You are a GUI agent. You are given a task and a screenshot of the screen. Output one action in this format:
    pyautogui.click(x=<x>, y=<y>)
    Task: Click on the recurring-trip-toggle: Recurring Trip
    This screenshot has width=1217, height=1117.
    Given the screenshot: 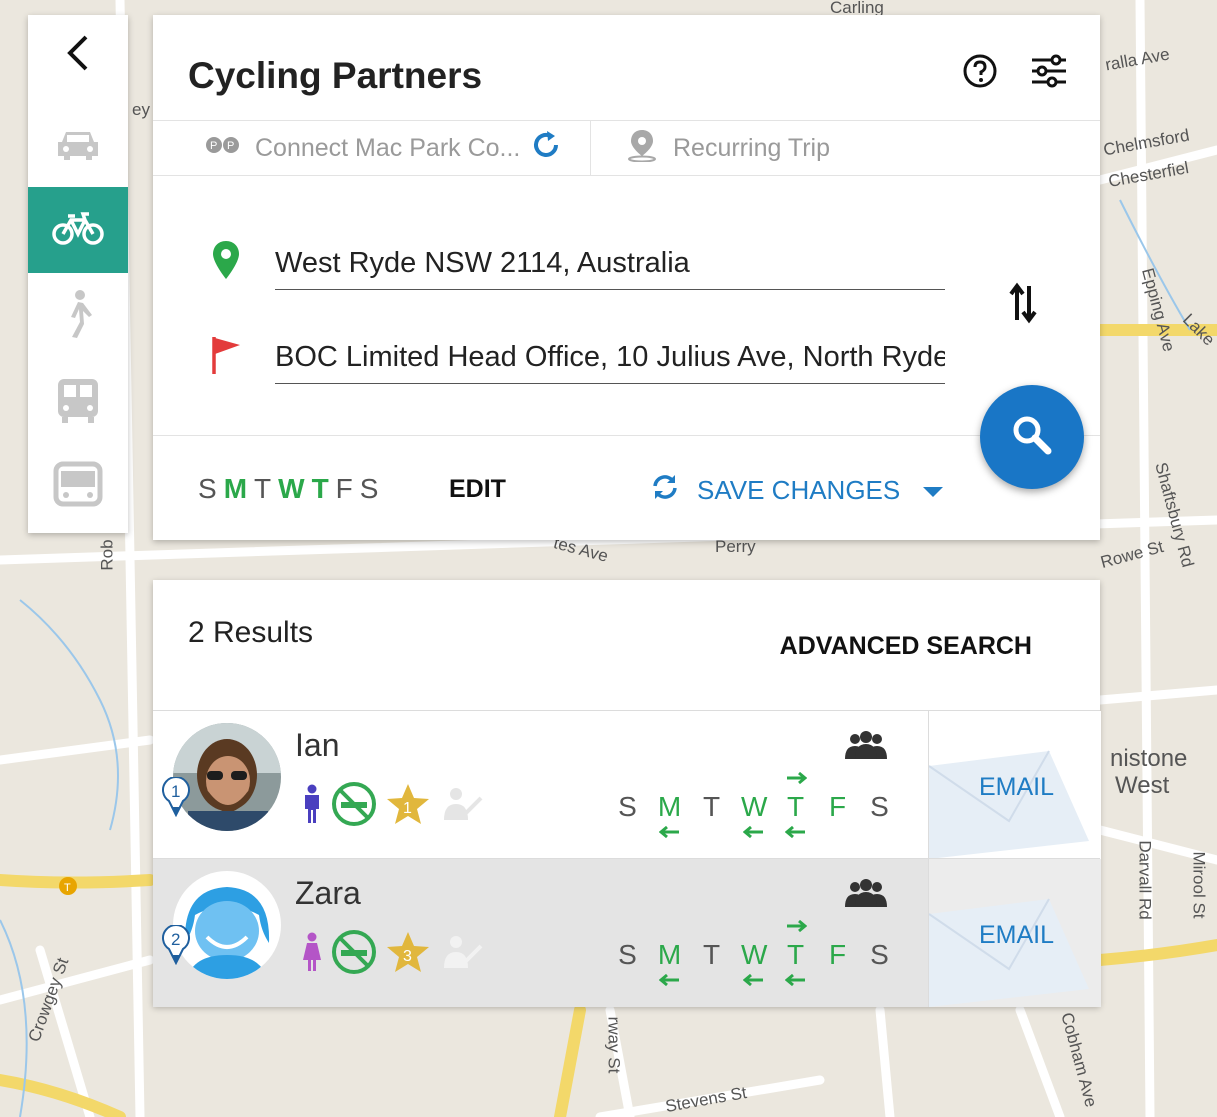 What is the action you would take?
    pyautogui.click(x=727, y=148)
    